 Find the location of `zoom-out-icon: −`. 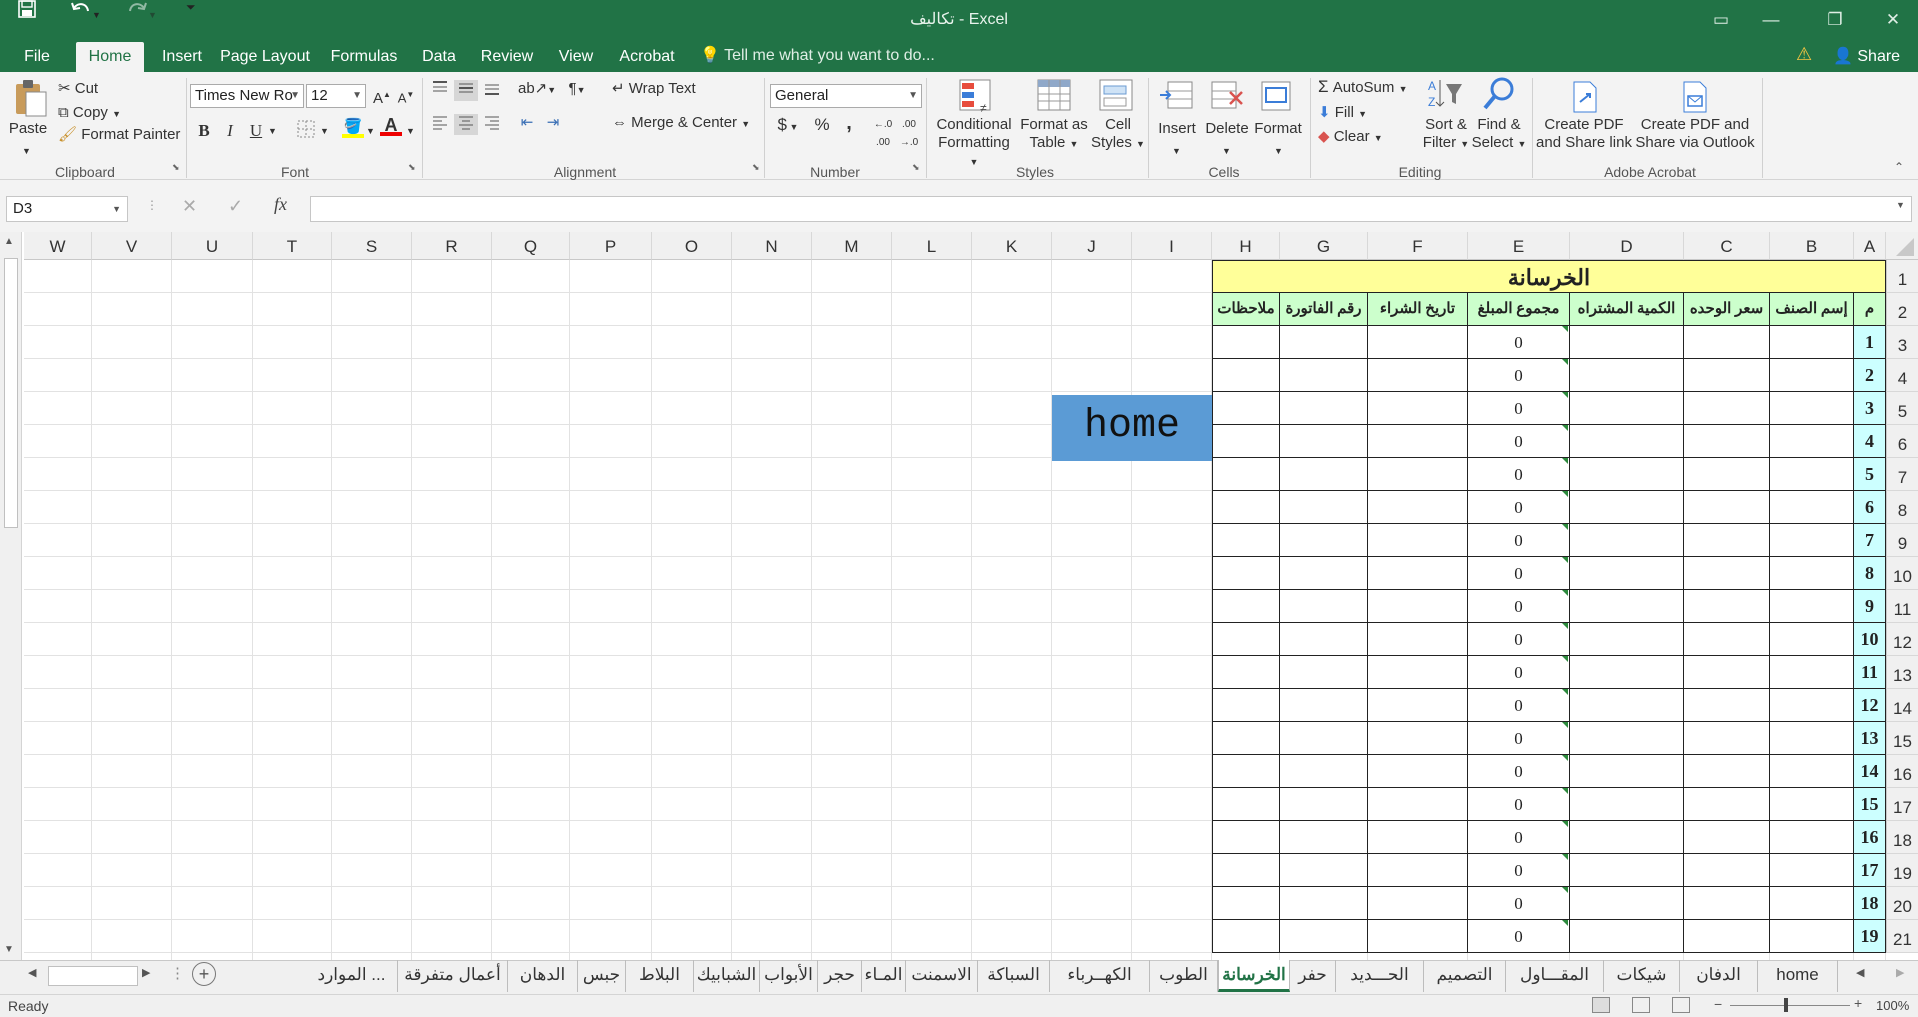

zoom-out-icon: − is located at coordinates (1718, 1004).